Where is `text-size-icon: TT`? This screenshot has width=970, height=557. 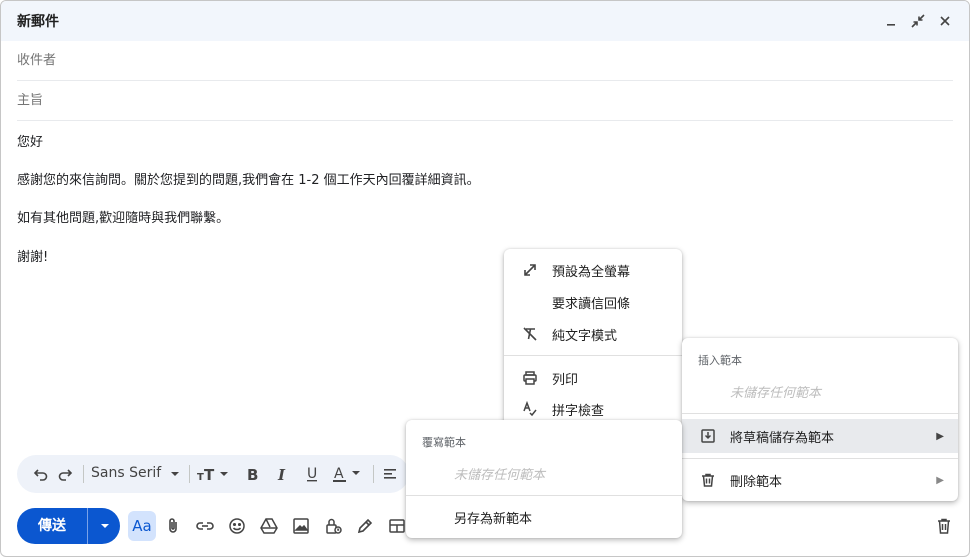 text-size-icon: TT is located at coordinates (213, 474).